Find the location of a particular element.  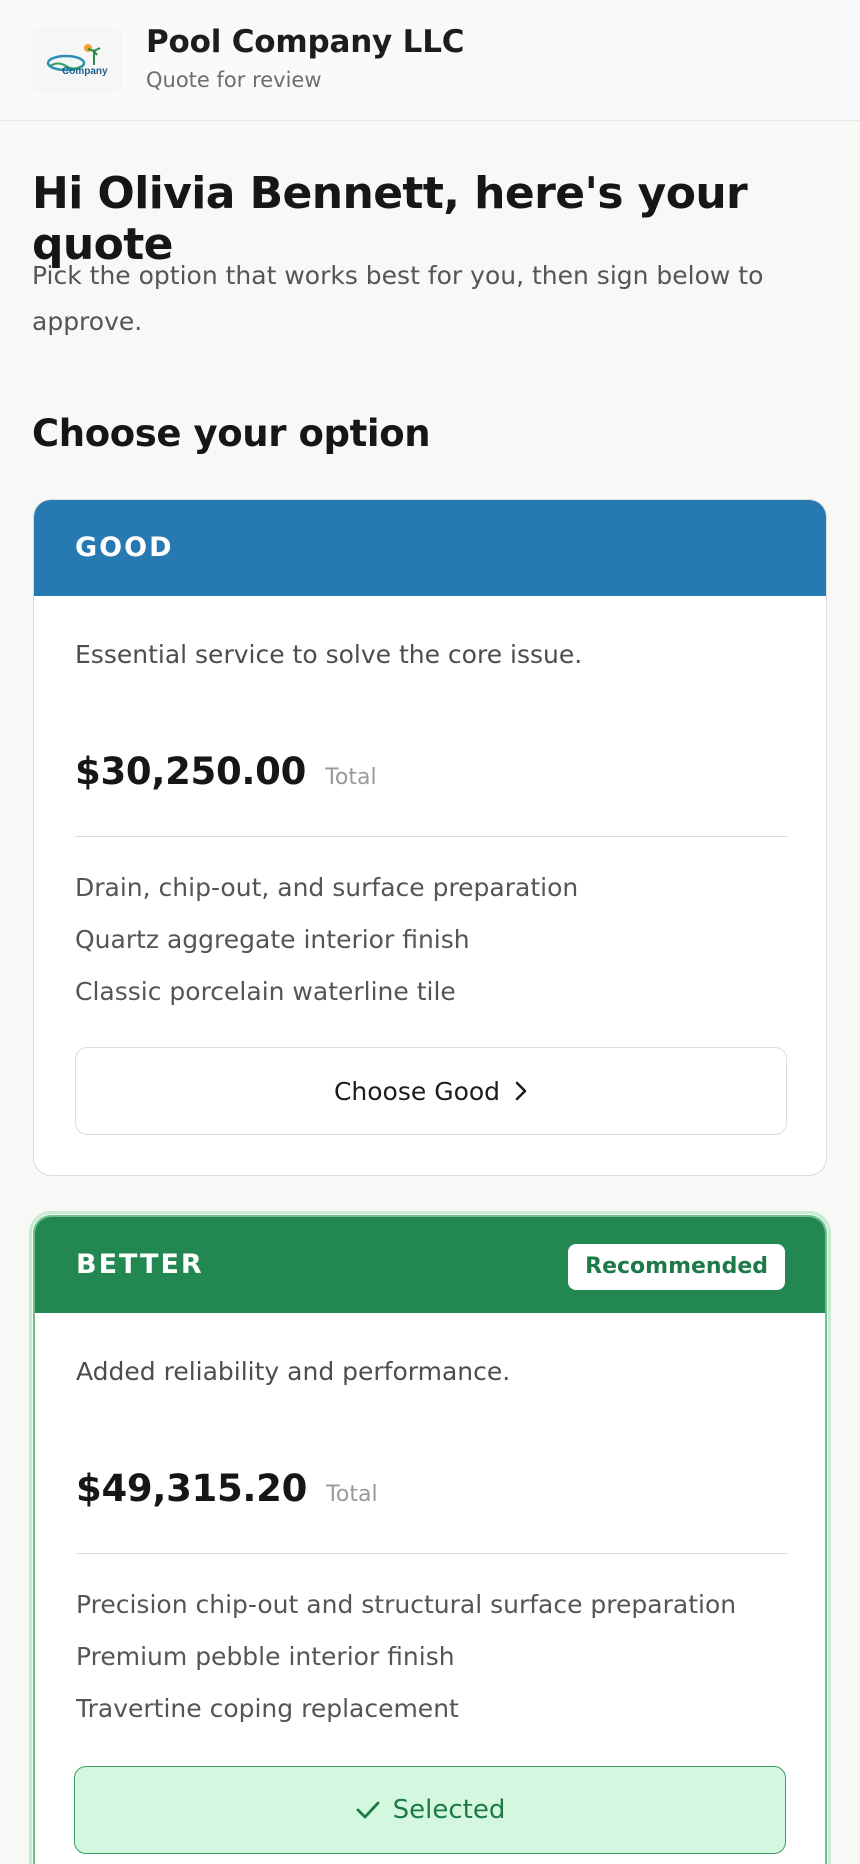

selected-better-button: Selected is located at coordinates (430, 1810).